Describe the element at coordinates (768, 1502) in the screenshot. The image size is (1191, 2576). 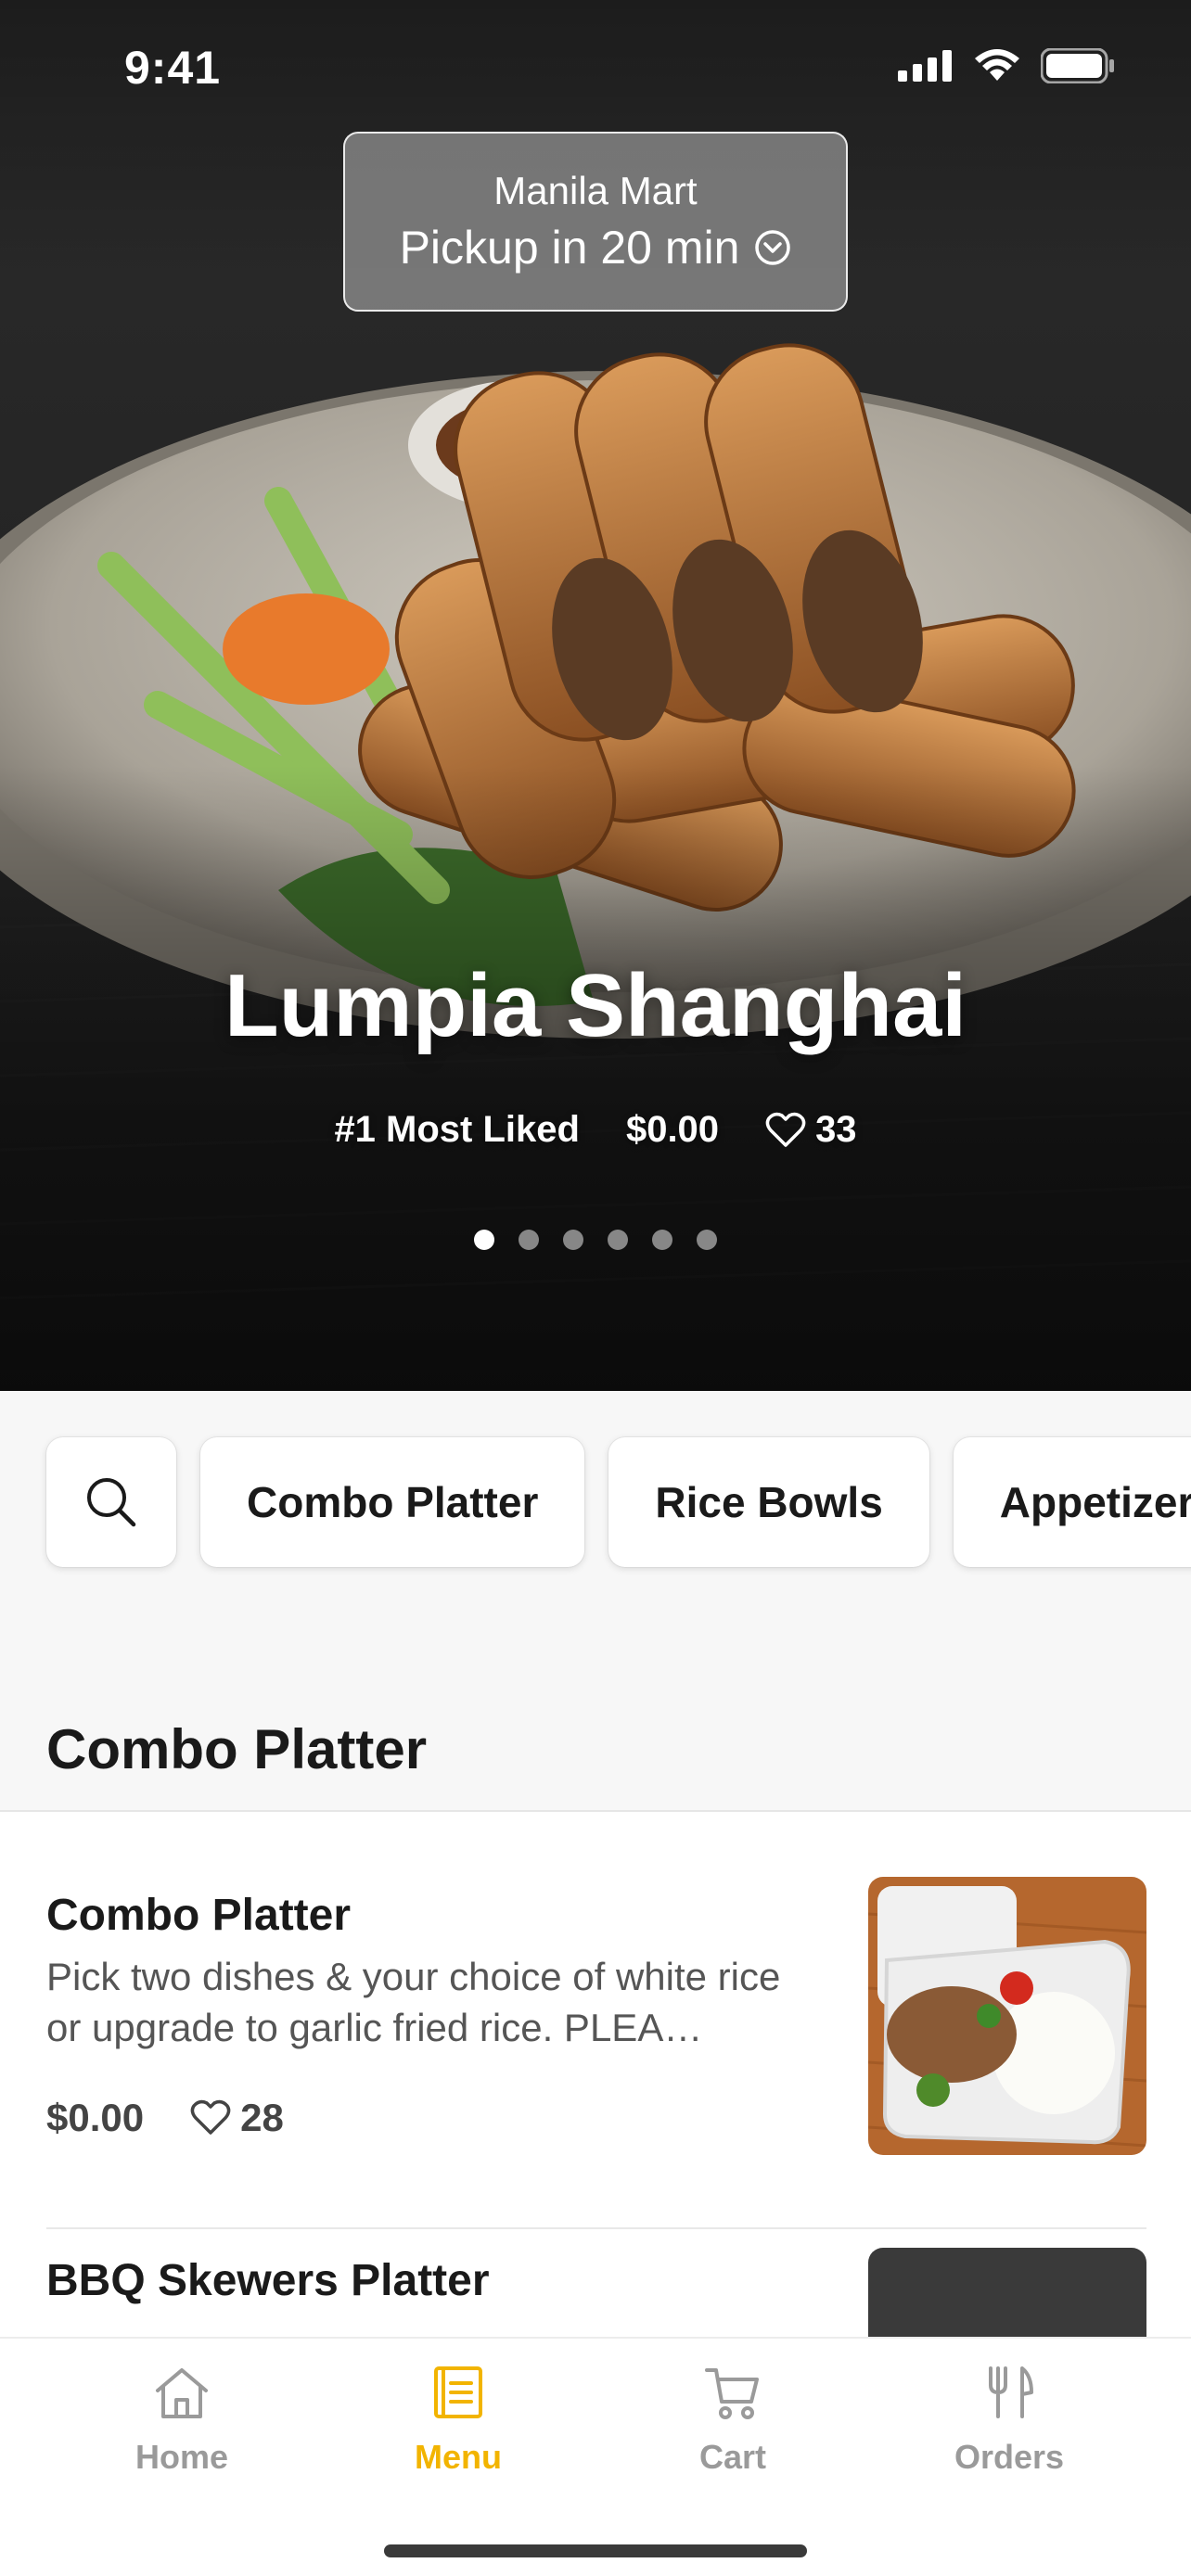
I see `category-chip-rice-bowls: Rice Bowls` at that location.